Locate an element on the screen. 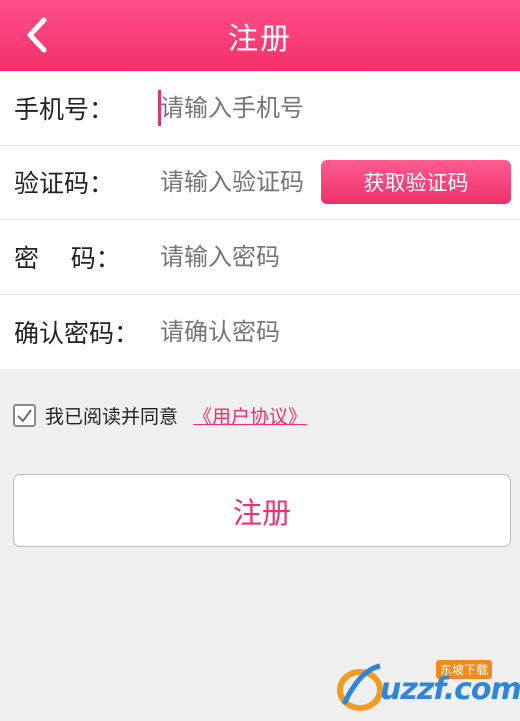 The width and height of the screenshot is (520, 721). app-header: 注册 is located at coordinates (260, 35).